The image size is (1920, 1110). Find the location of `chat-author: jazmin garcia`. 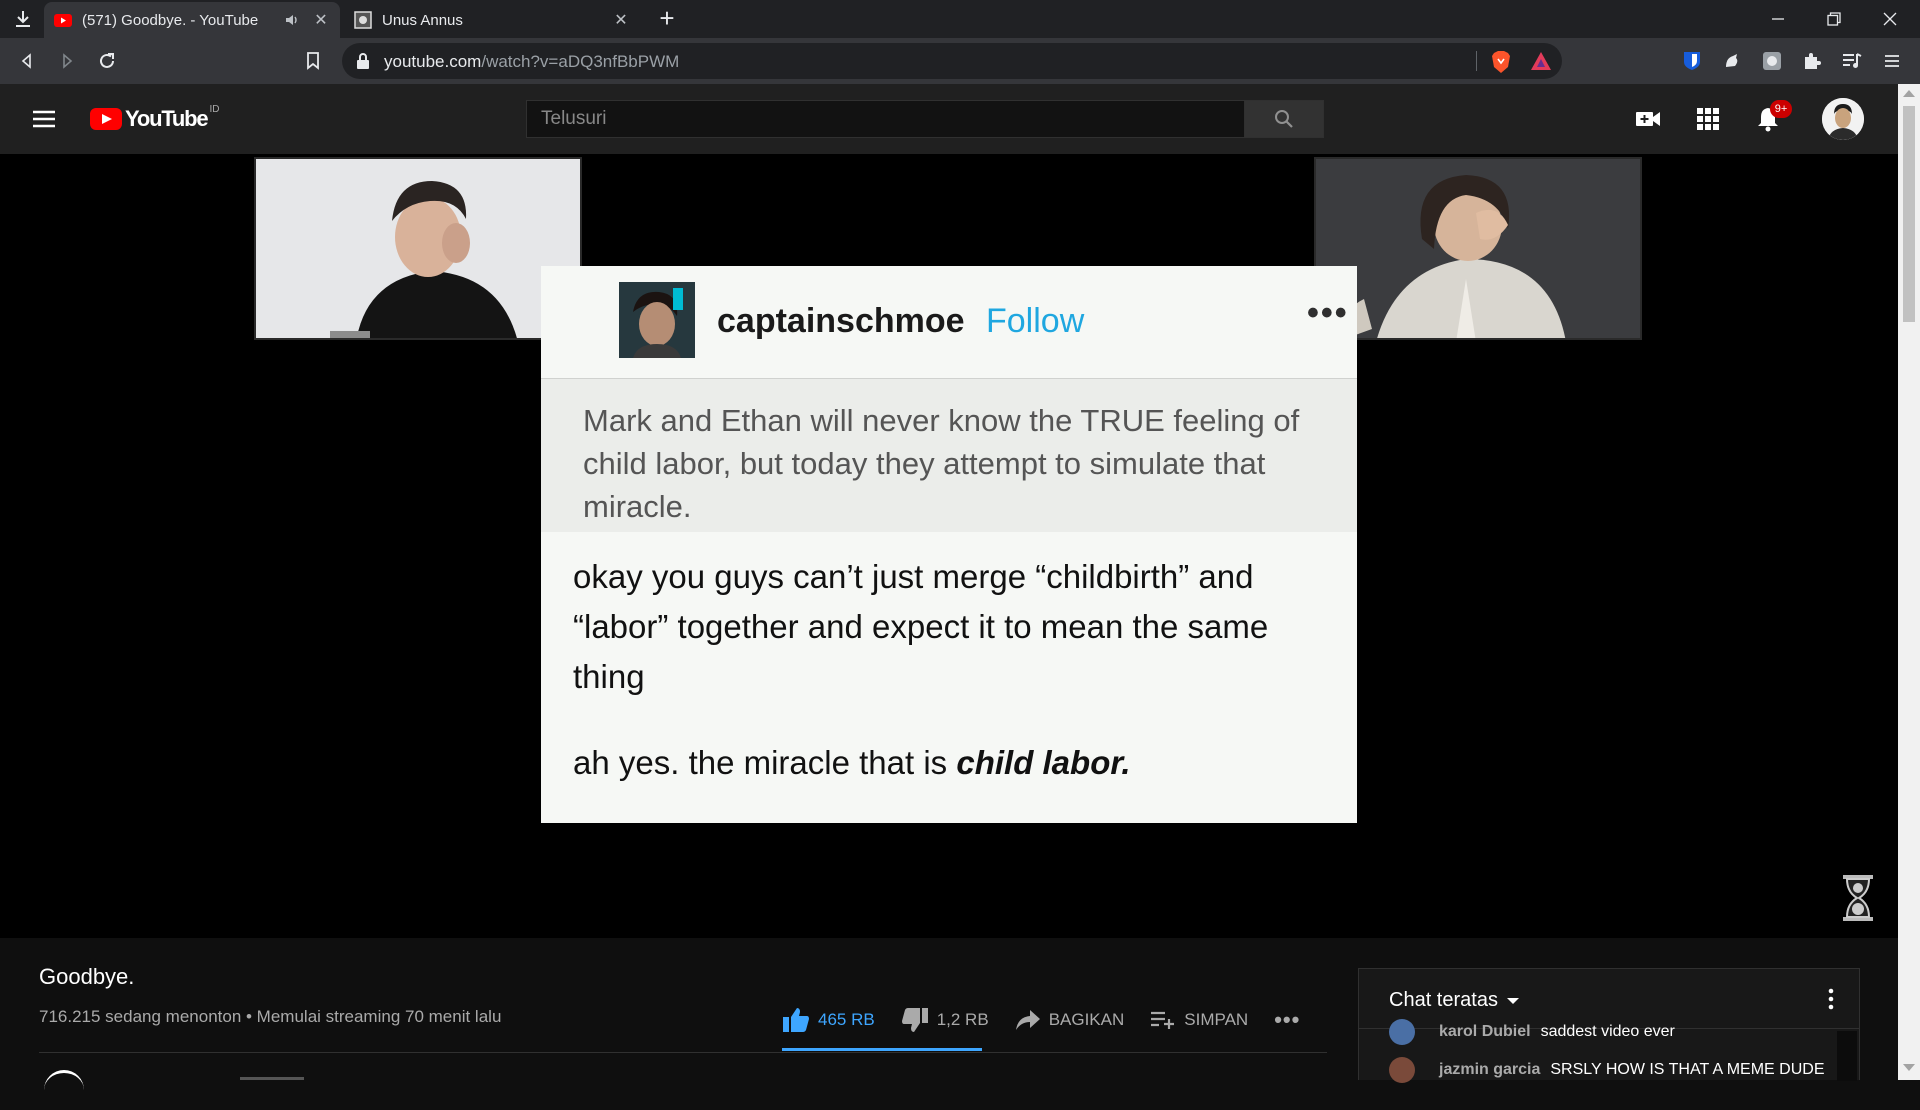

chat-author: jazmin garcia is located at coordinates (1489, 1070).